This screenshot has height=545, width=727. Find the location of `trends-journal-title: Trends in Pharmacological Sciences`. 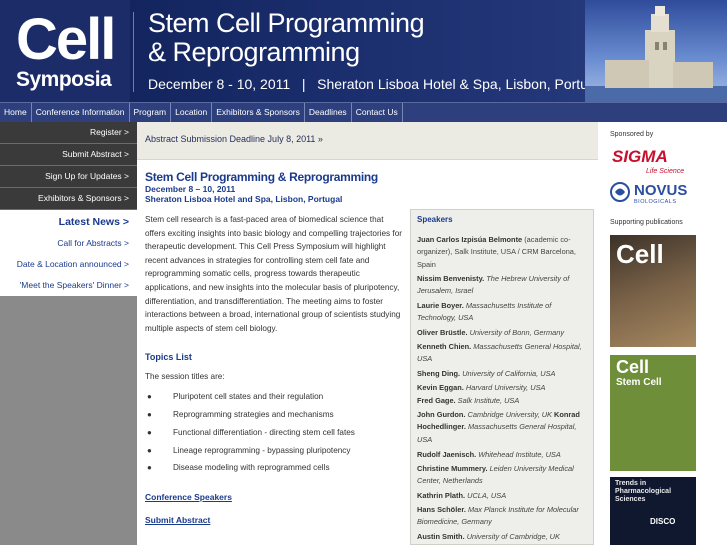

trends-journal-title: Trends in Pharmacological Sciences is located at coordinates (643, 491).